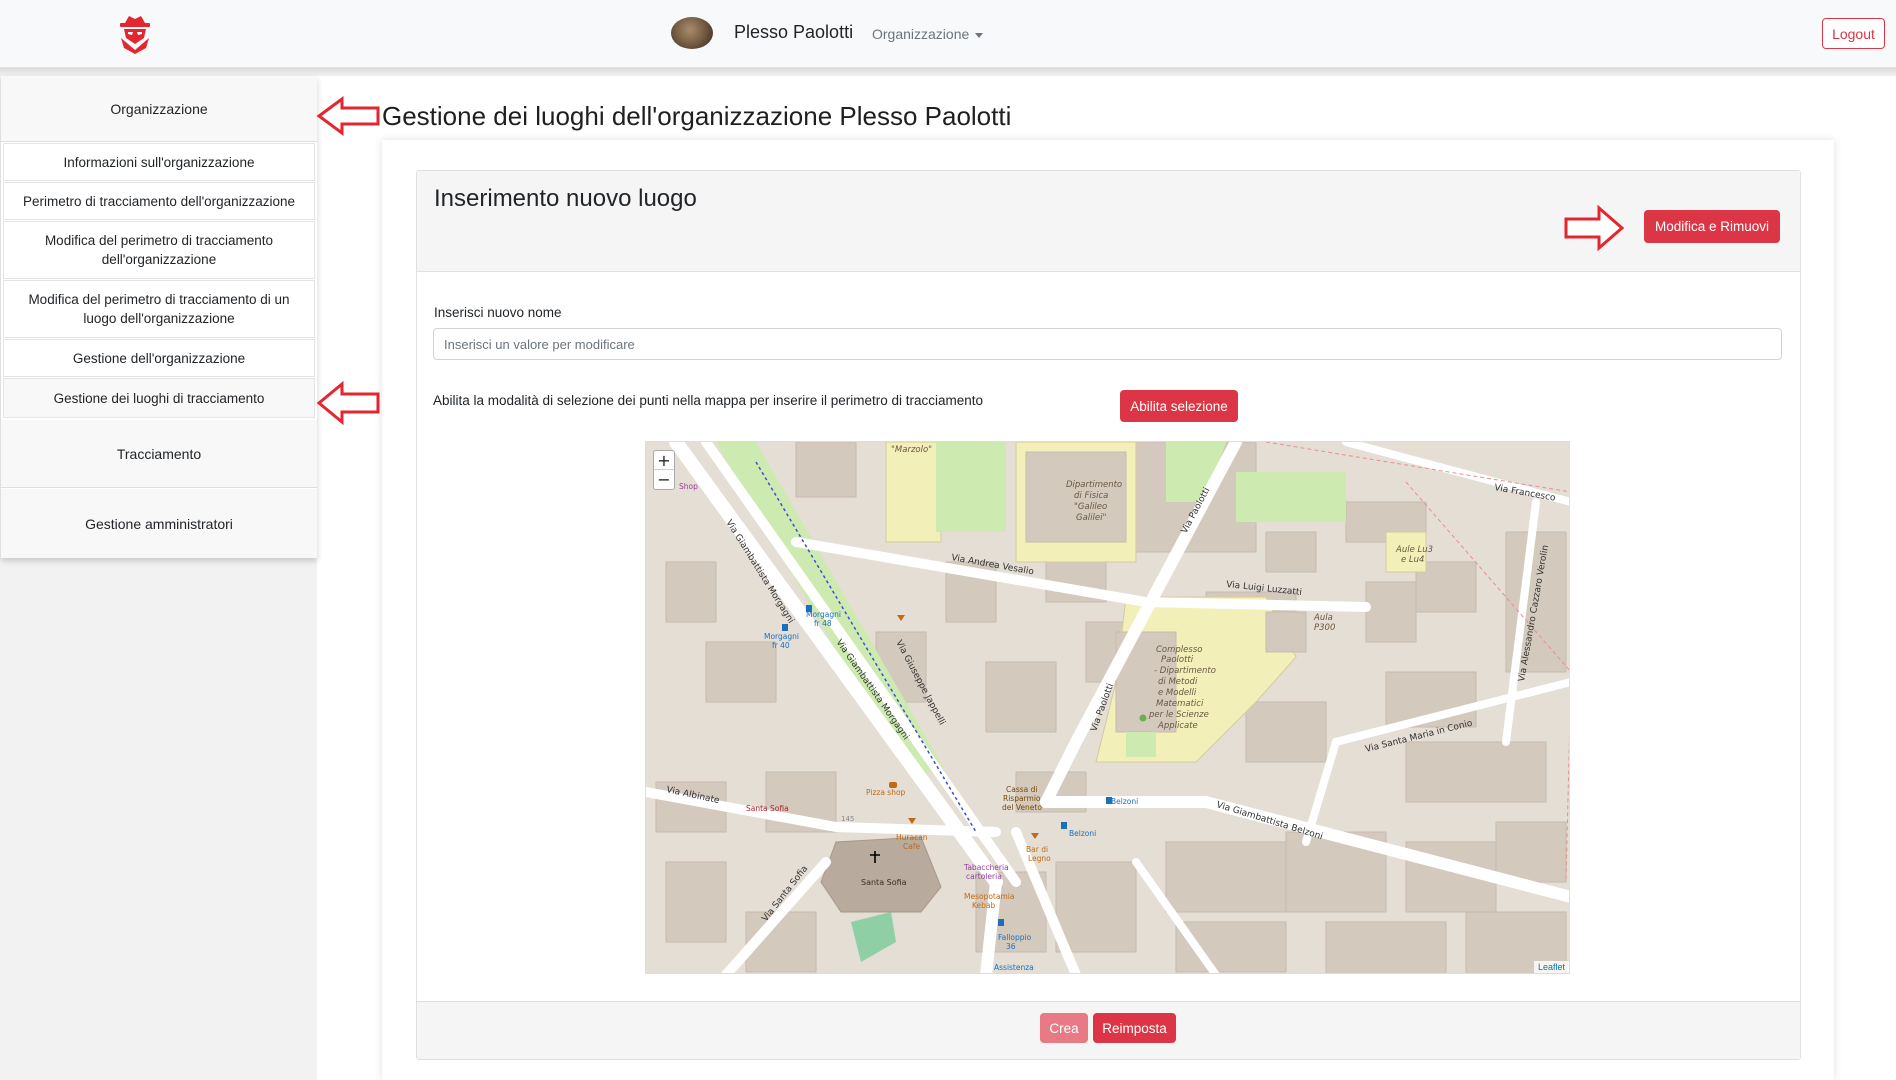  Describe the element at coordinates (1853, 33) in the screenshot. I see `logout-button: Logout` at that location.